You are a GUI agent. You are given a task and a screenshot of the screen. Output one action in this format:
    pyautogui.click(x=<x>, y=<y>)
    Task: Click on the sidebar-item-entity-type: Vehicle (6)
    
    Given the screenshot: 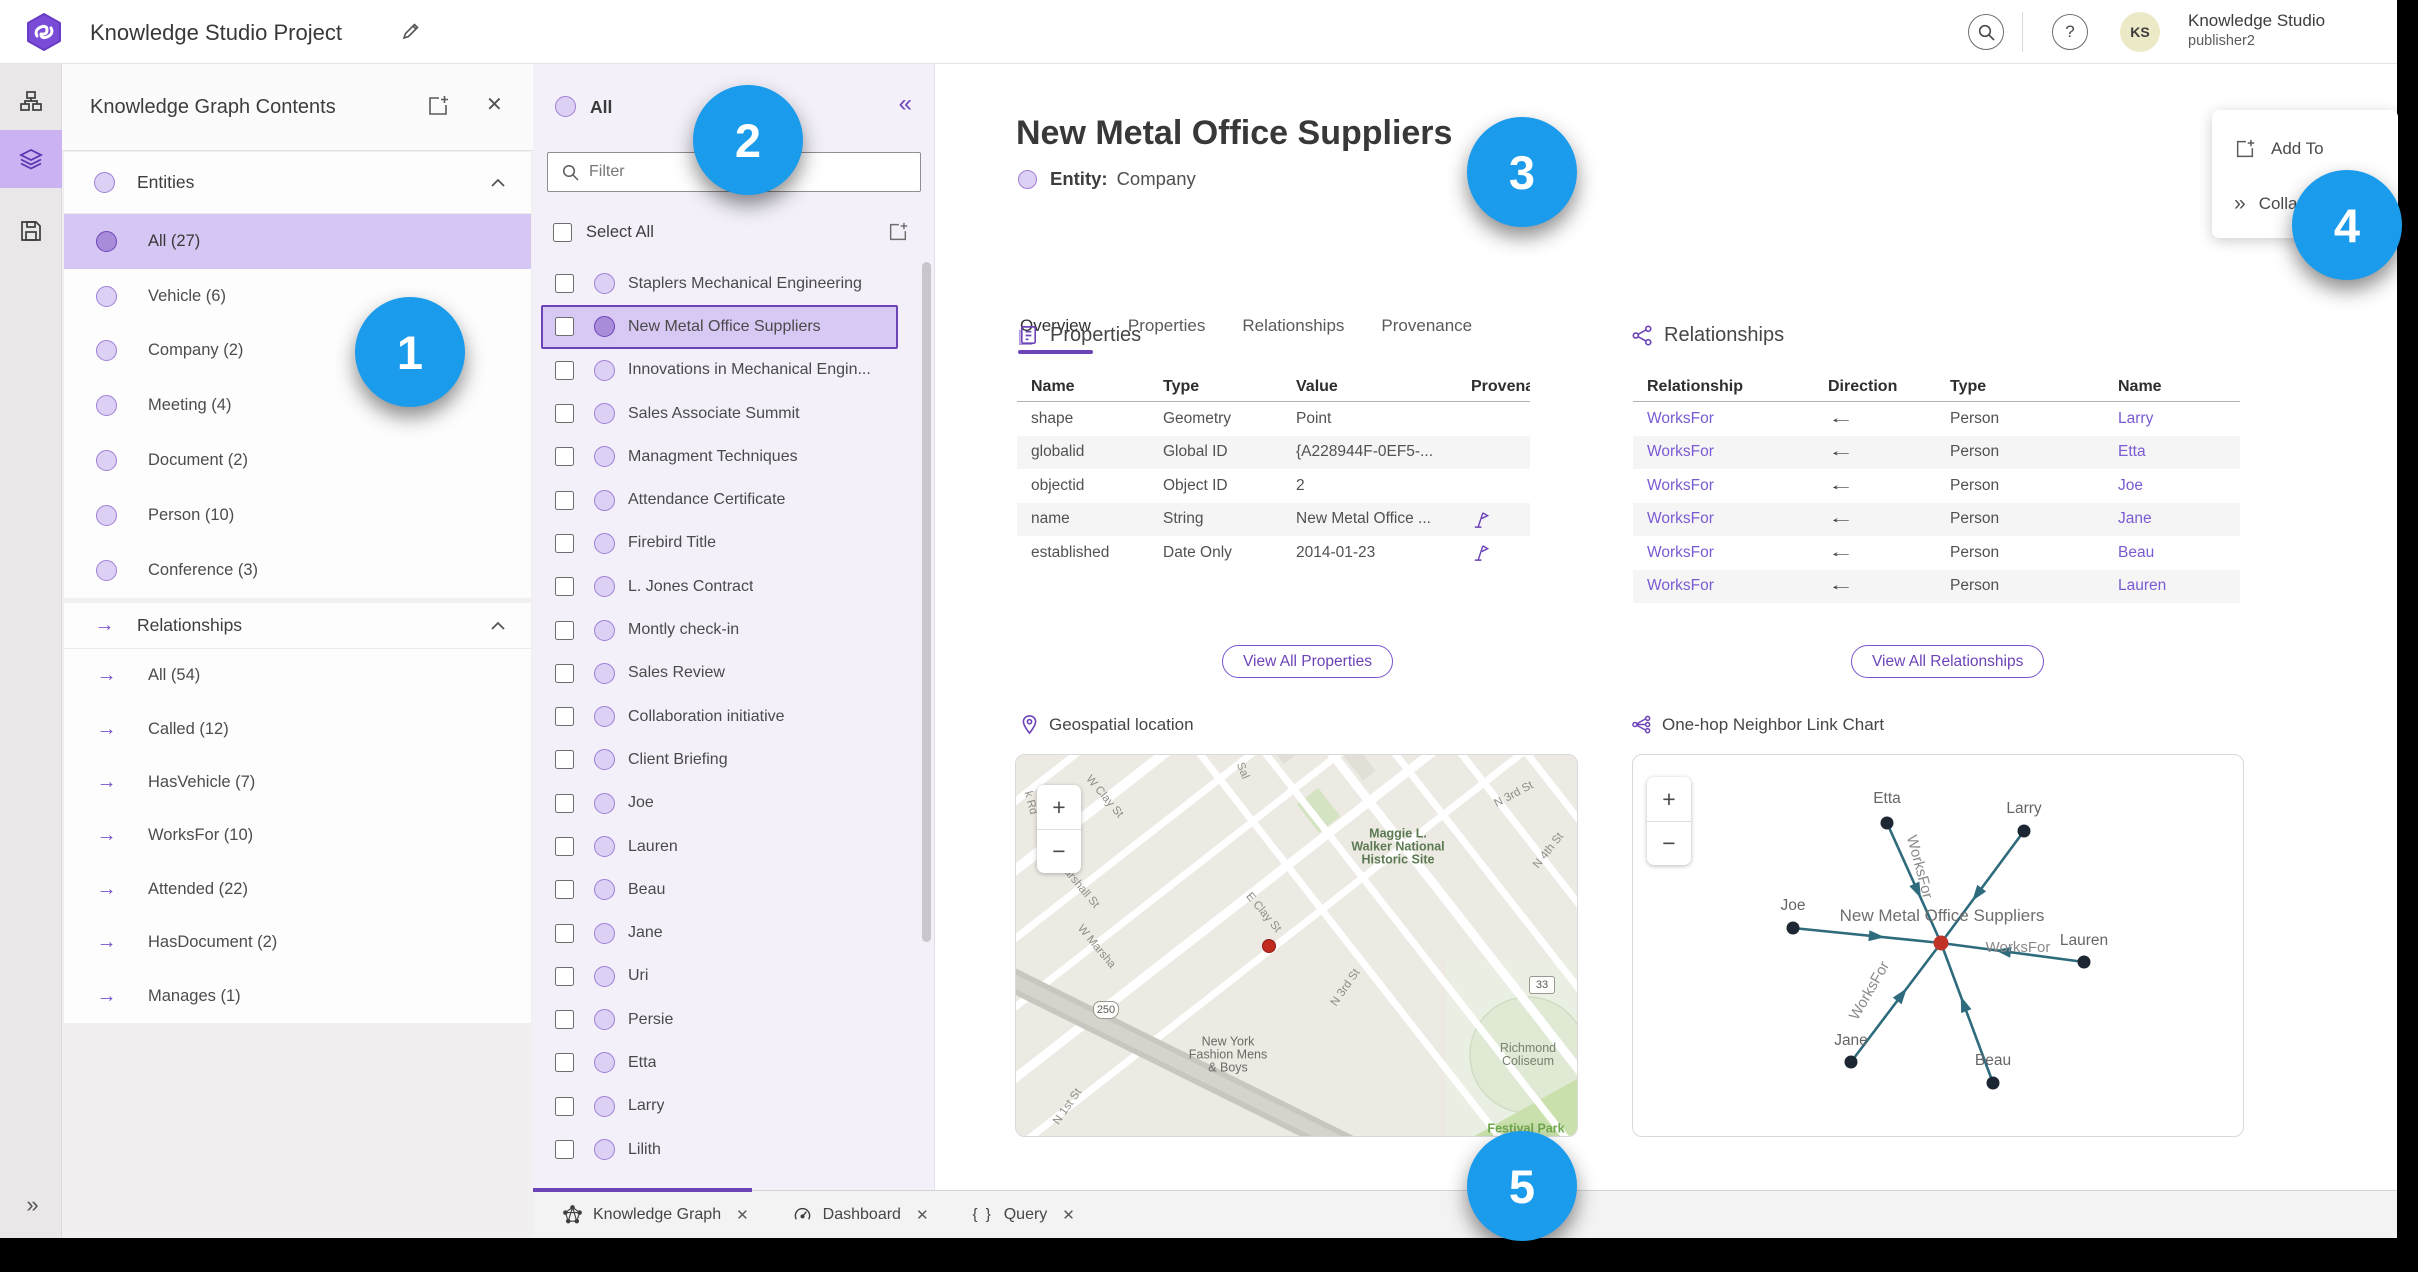 What is the action you would take?
    pyautogui.click(x=297, y=296)
    